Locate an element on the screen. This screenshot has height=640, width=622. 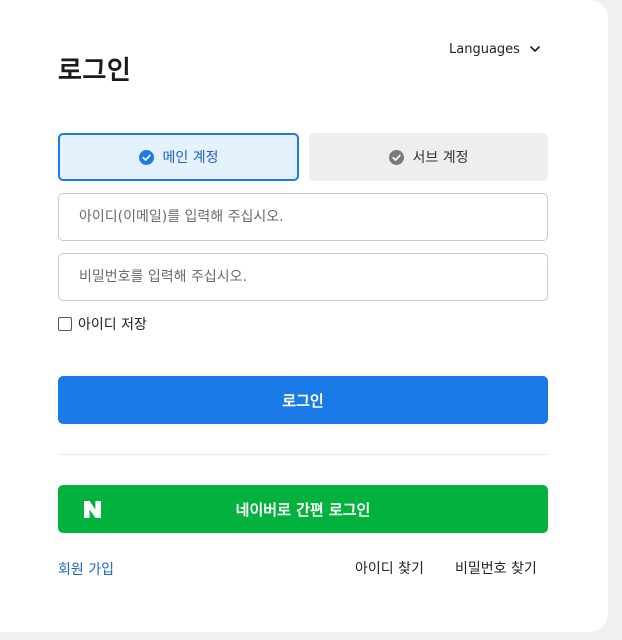
page-title: 로그인 is located at coordinates (95, 71).